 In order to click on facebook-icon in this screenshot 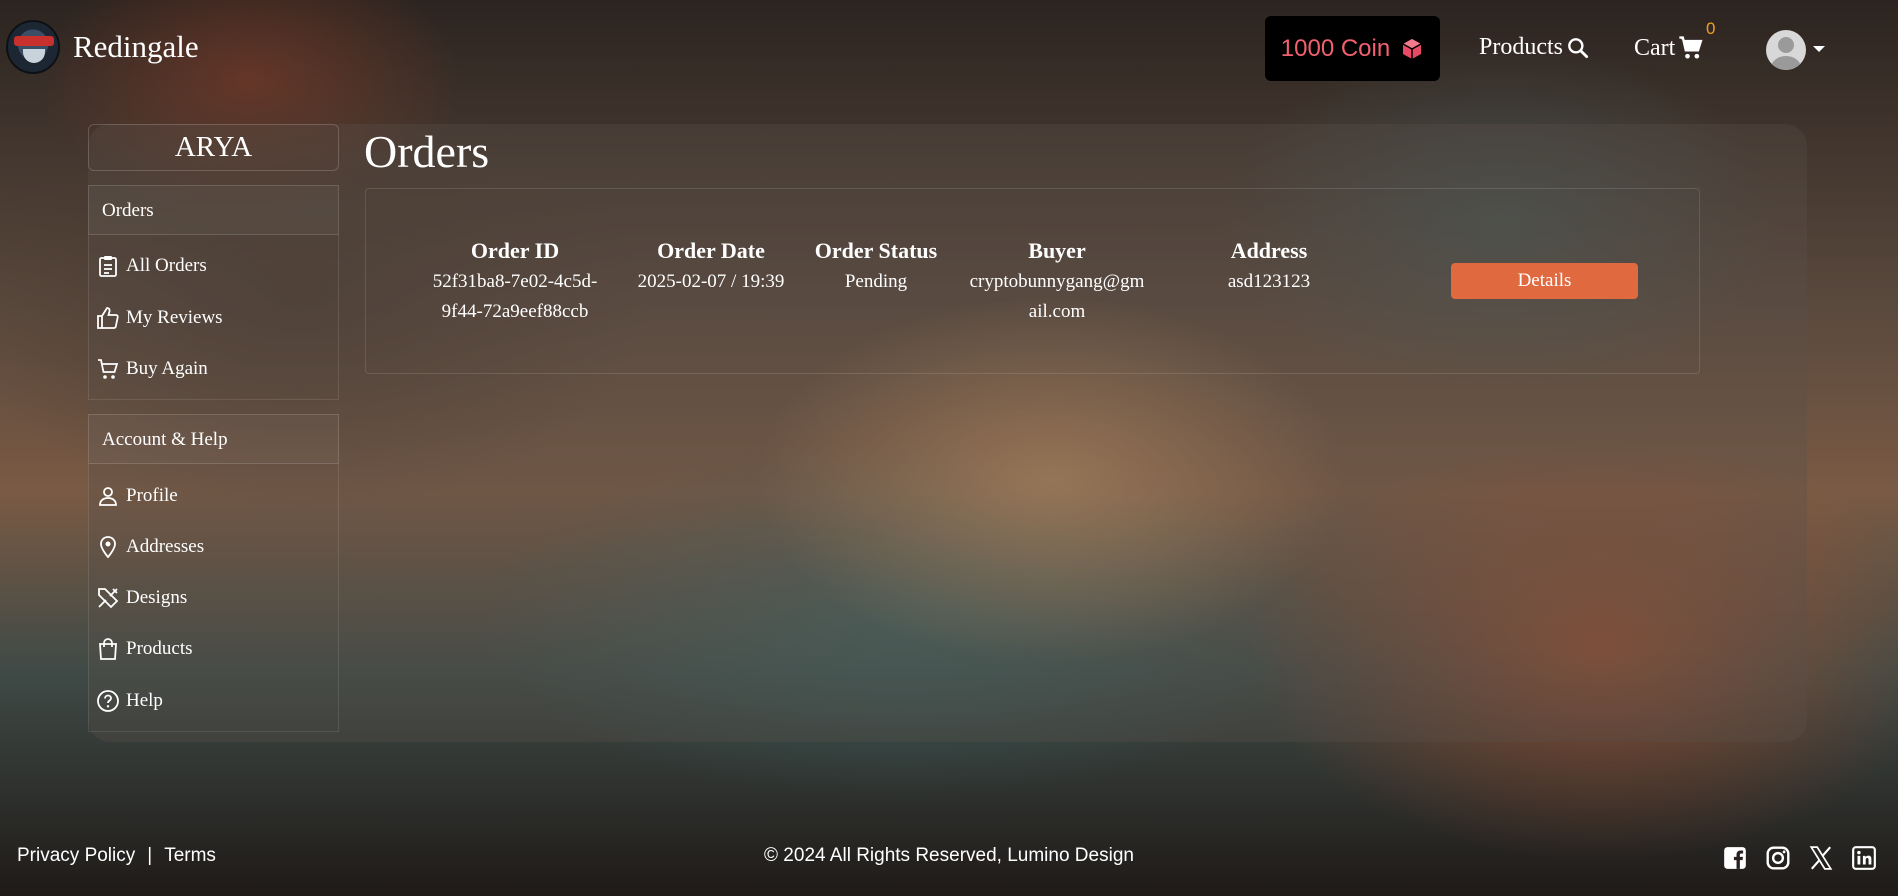, I will do `click(1735, 858)`.